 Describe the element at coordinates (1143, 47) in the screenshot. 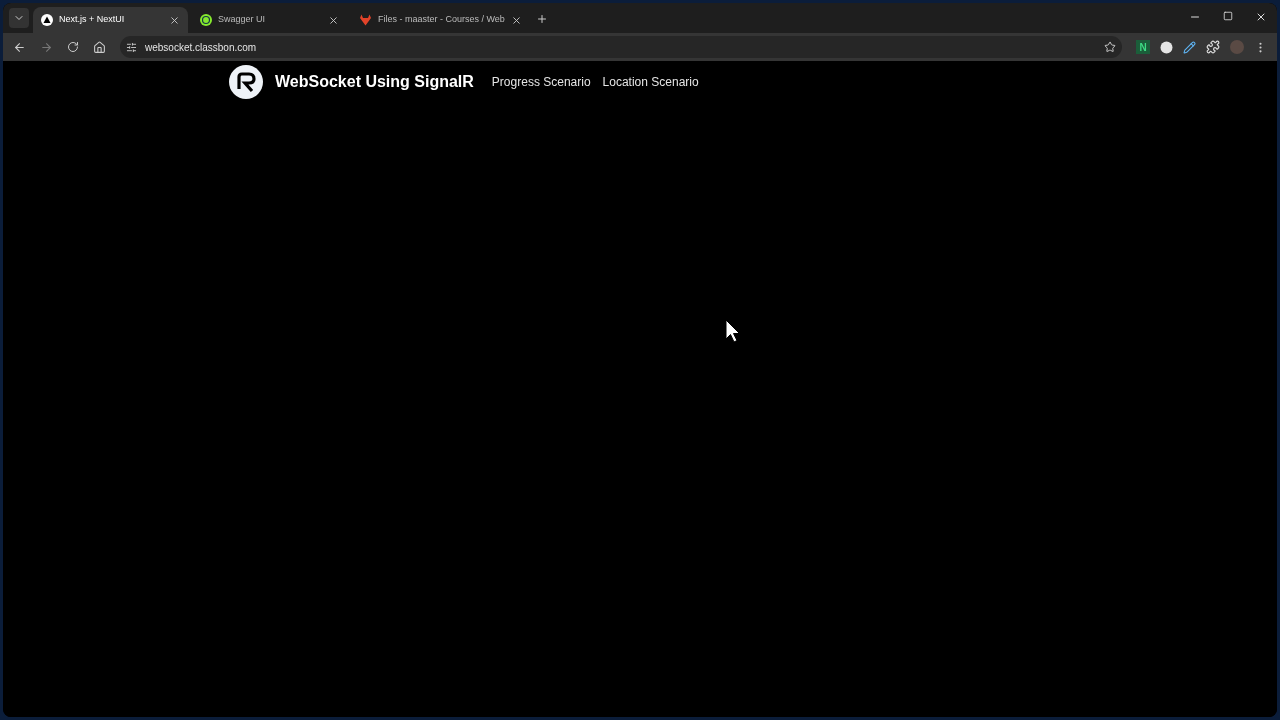

I see `extension-icon: N` at that location.